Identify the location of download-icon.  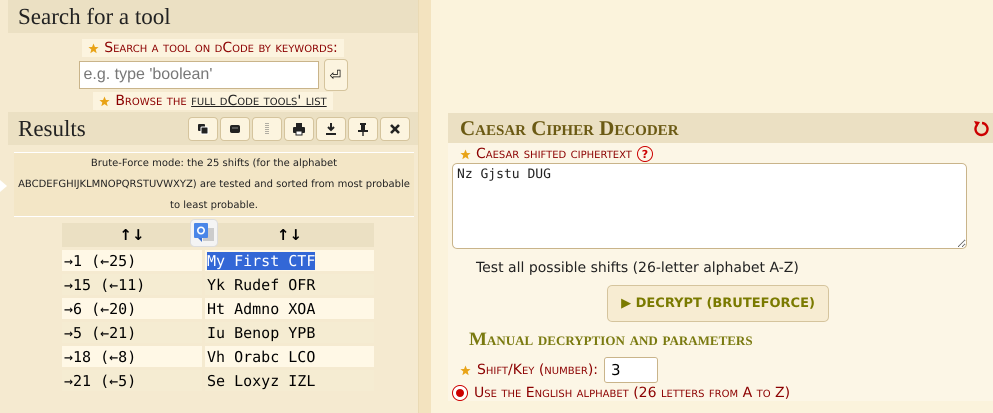
(331, 129).